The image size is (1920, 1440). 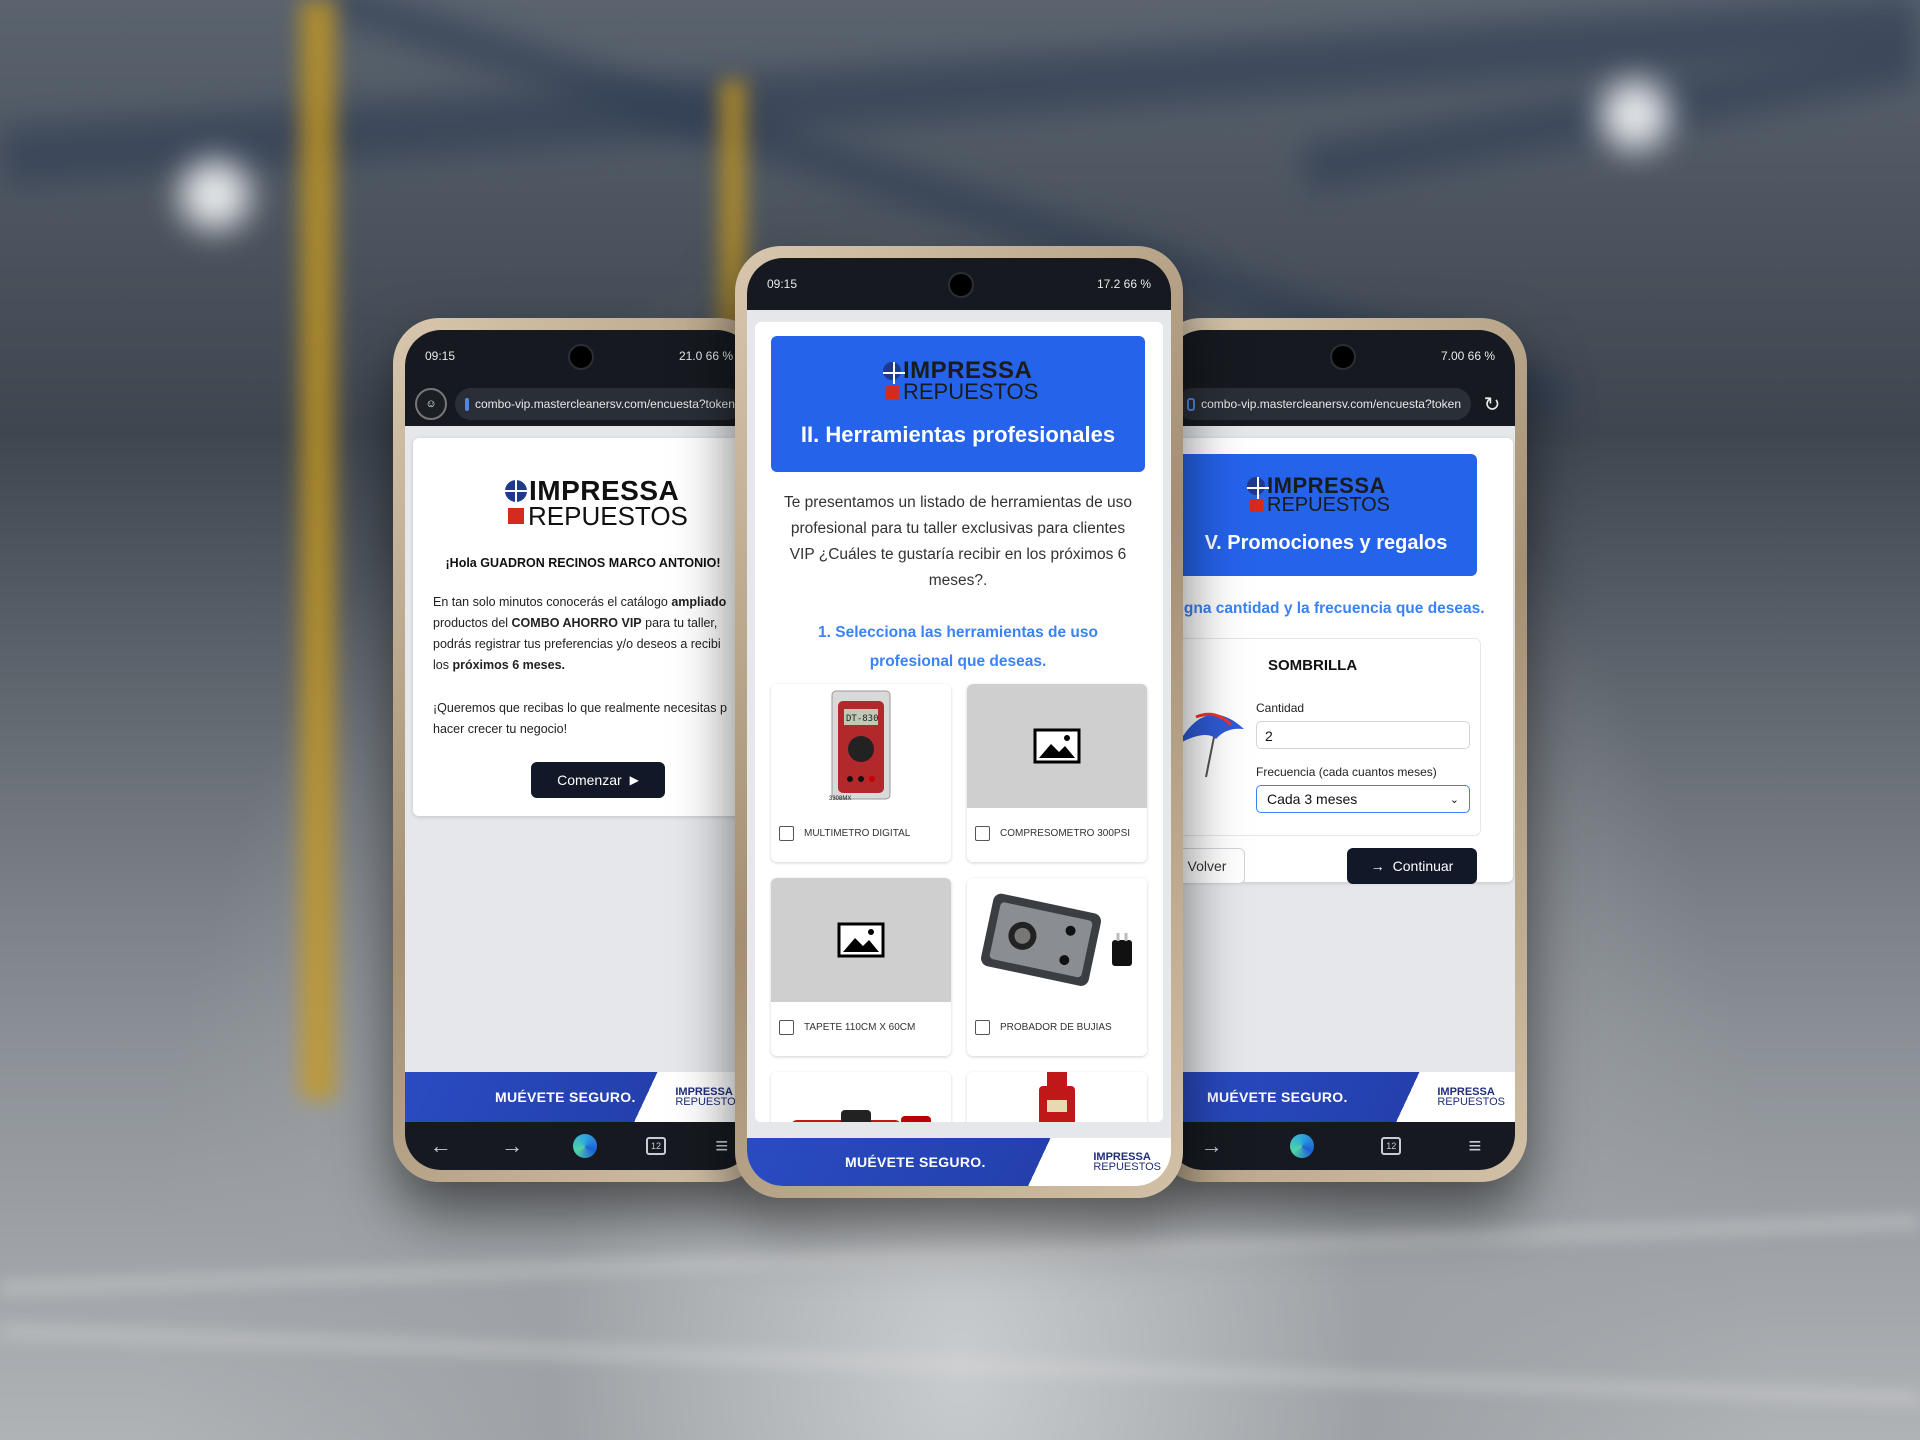 I want to click on spark-tester-image, so click(x=1057, y=940).